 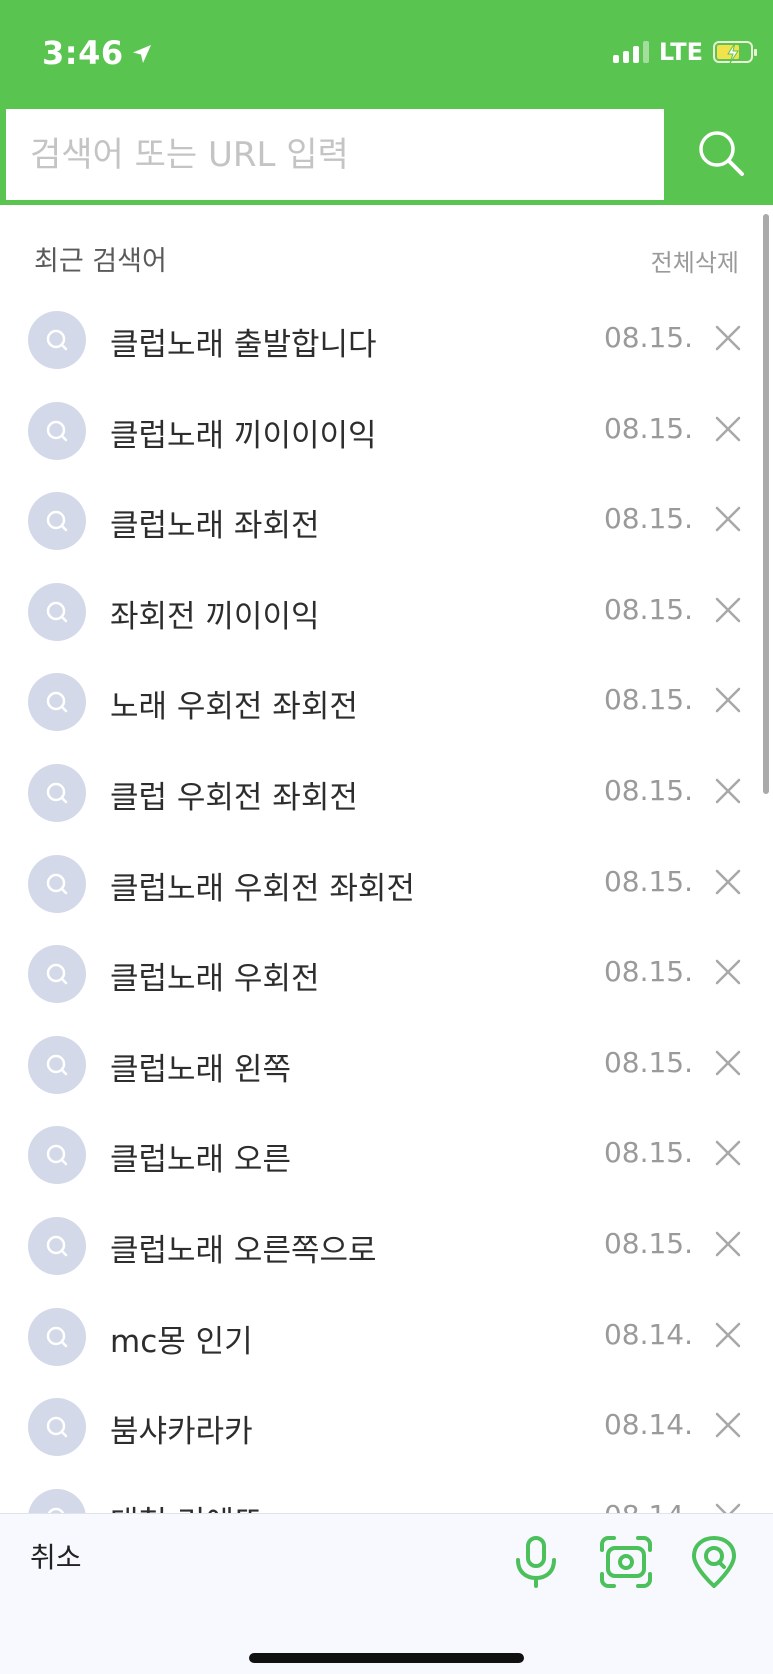 I want to click on location-arrow-icon, so click(x=142, y=53).